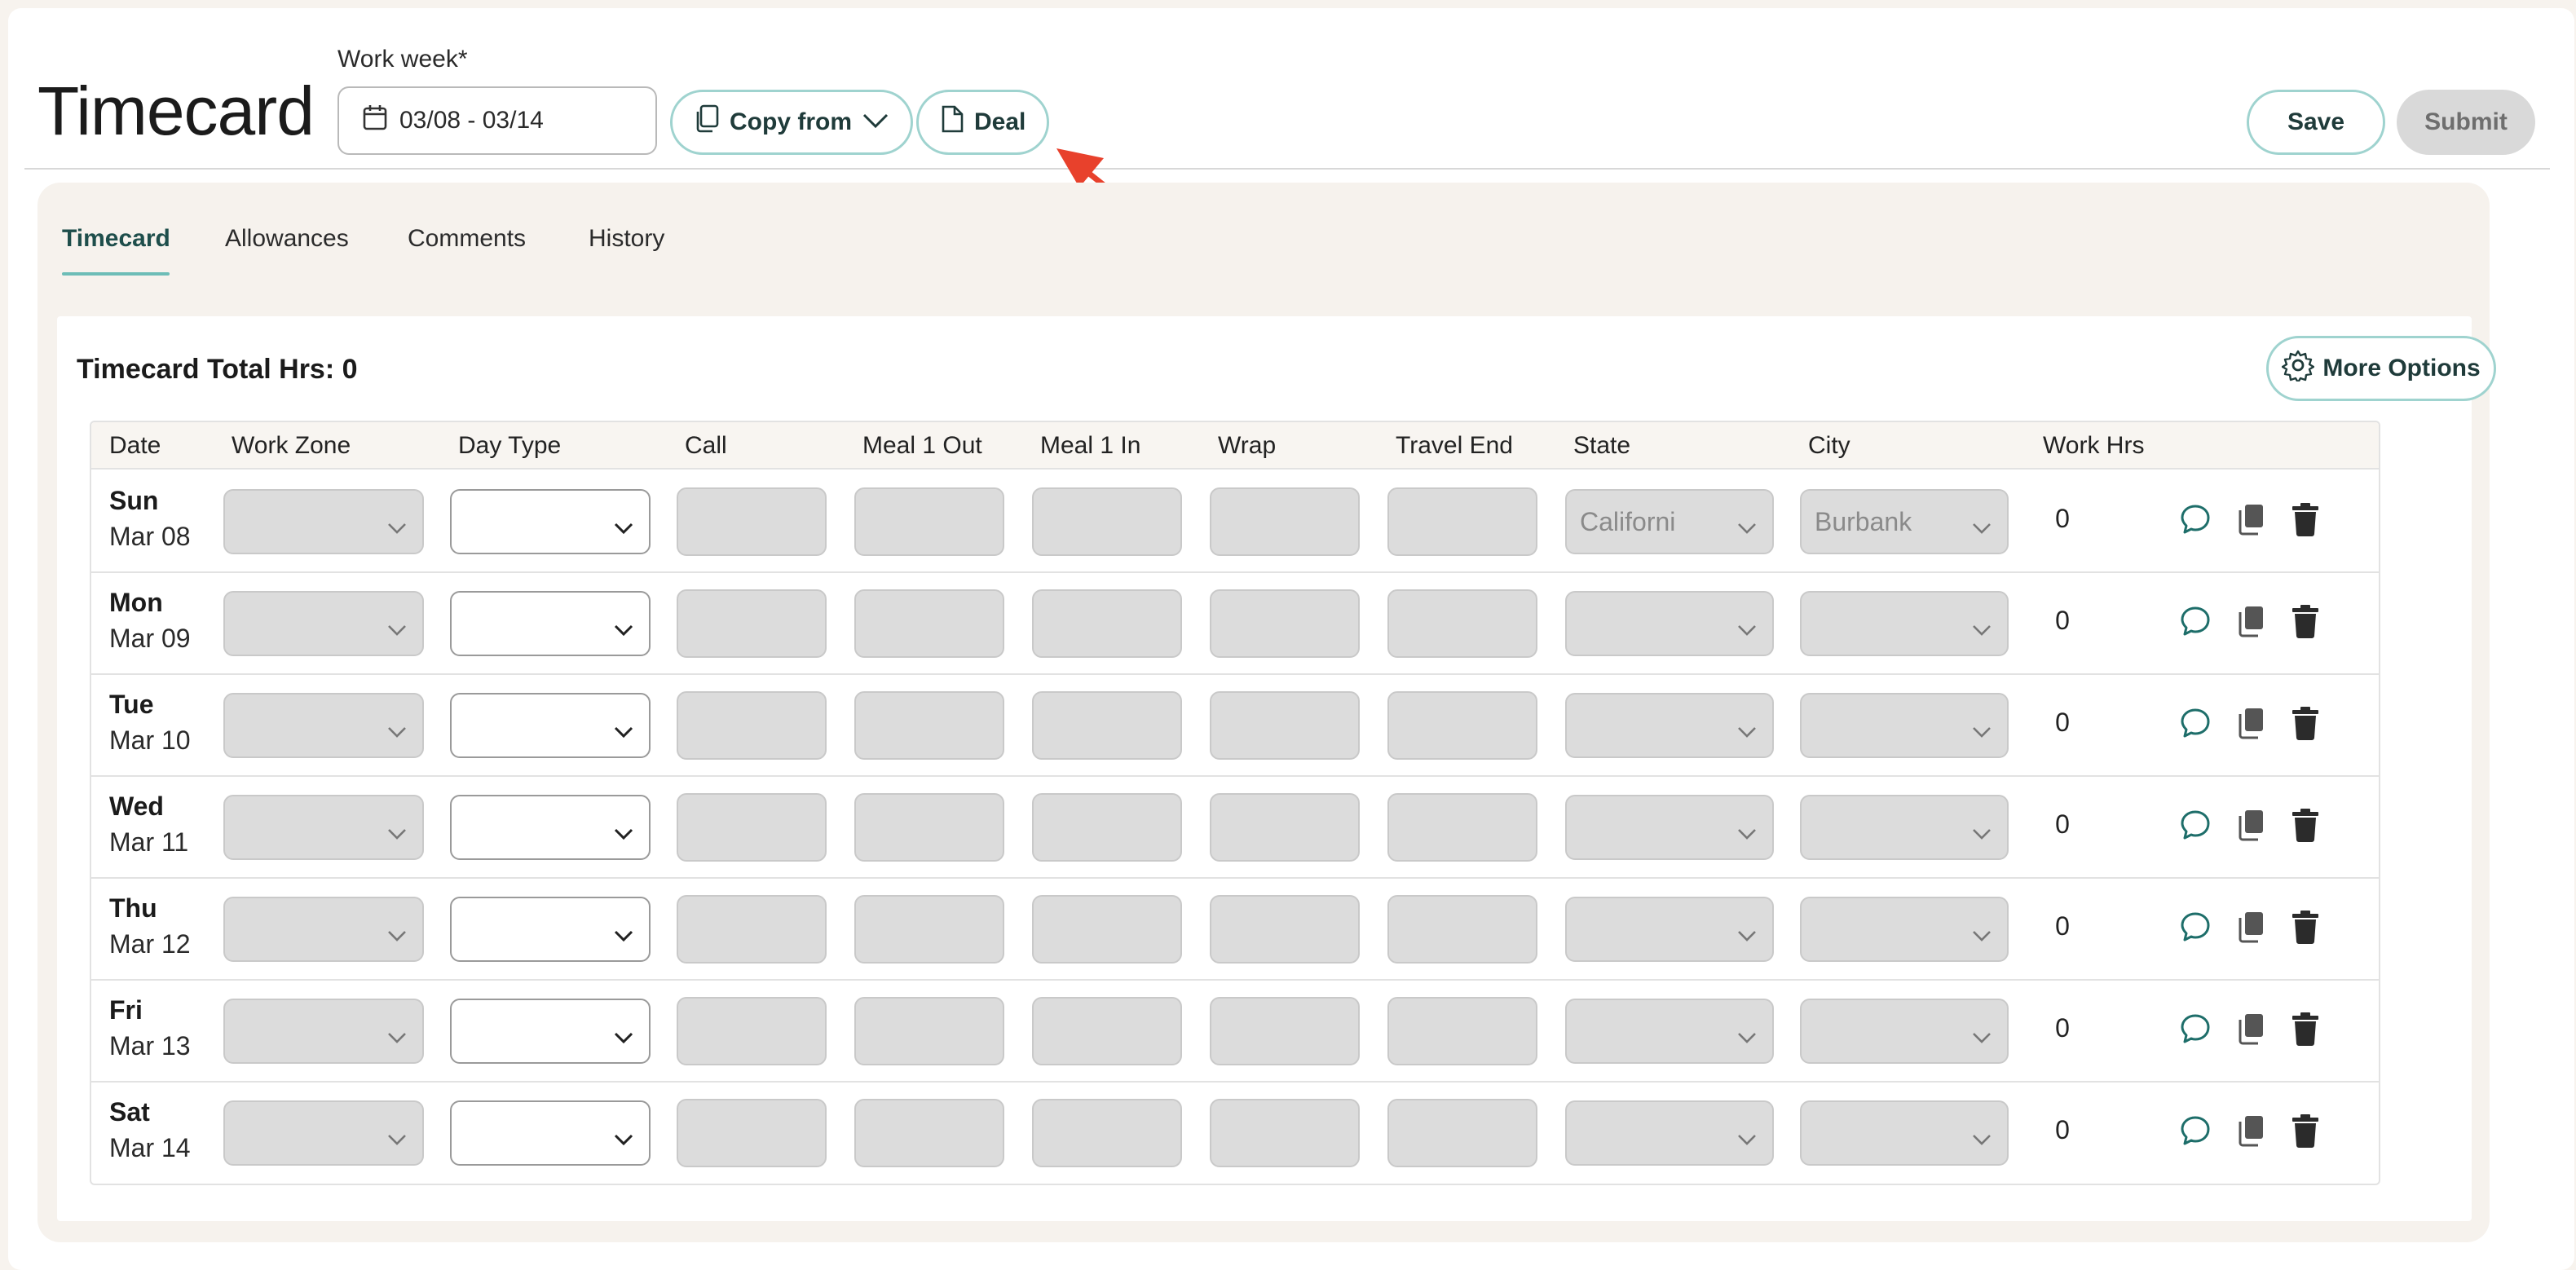 The height and width of the screenshot is (1270, 2576). Describe the element at coordinates (116, 239) in the screenshot. I see `tab-timecard: Timecard` at that location.